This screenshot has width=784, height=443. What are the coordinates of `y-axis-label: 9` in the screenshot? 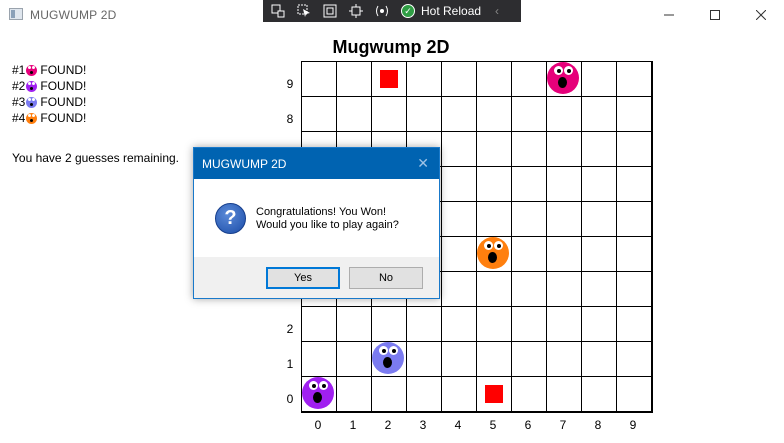 It's located at (290, 84).